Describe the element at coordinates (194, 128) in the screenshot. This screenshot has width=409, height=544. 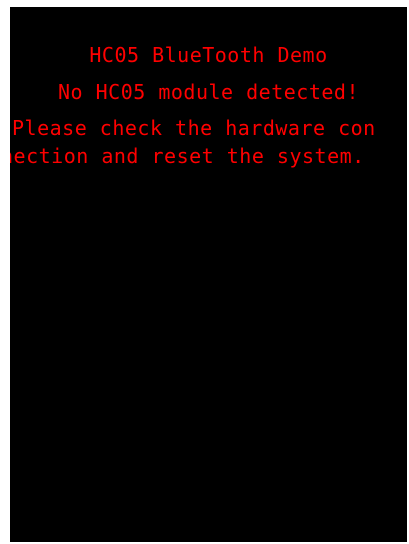
I see `instruction-text-line-1: Please check the hardware con` at that location.